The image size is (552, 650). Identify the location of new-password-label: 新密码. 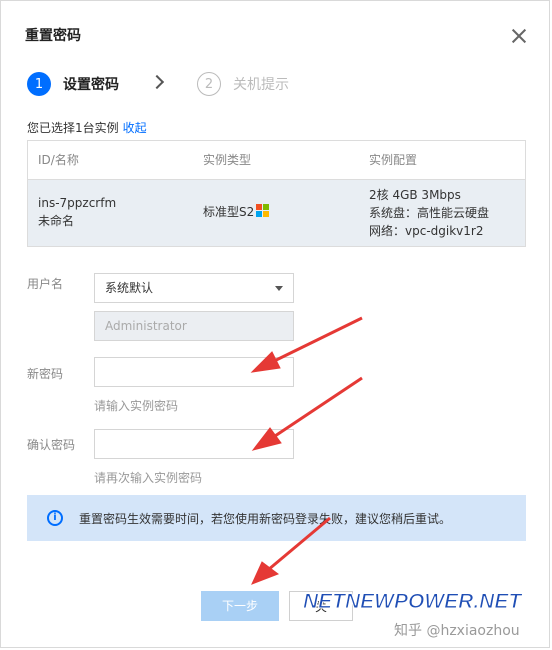
(45, 374).